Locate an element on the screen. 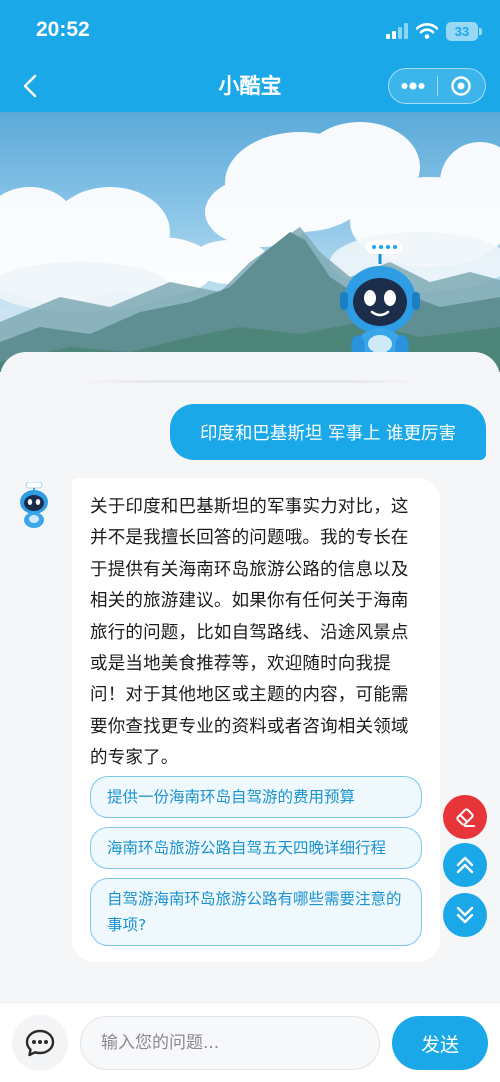 The image size is (500, 1082). scroll-down-button is located at coordinates (465, 915).